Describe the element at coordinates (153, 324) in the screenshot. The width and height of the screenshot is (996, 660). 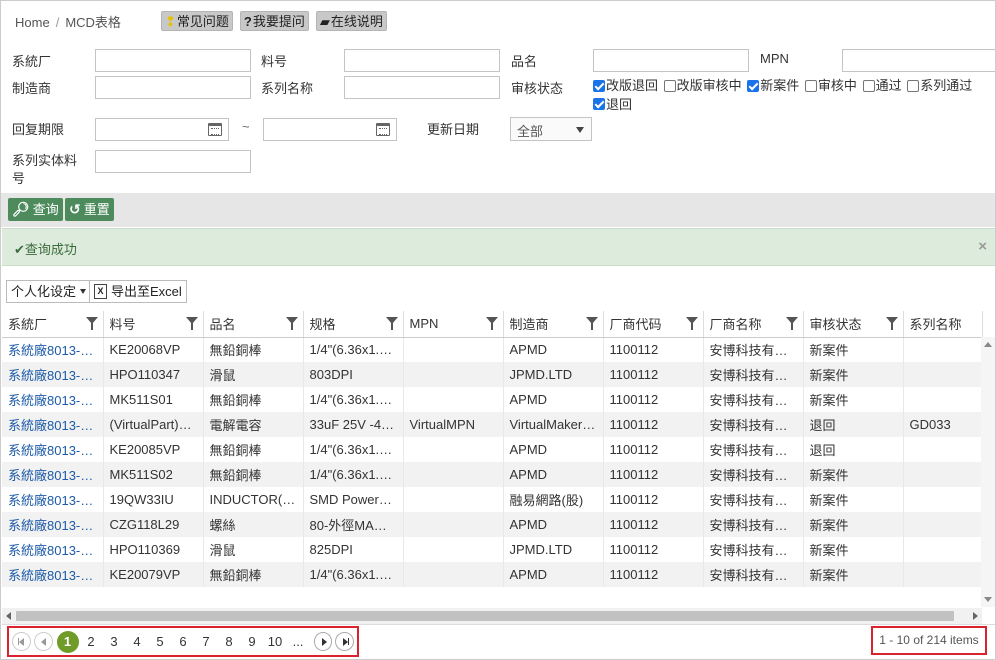
I see `column-header: 料号` at that location.